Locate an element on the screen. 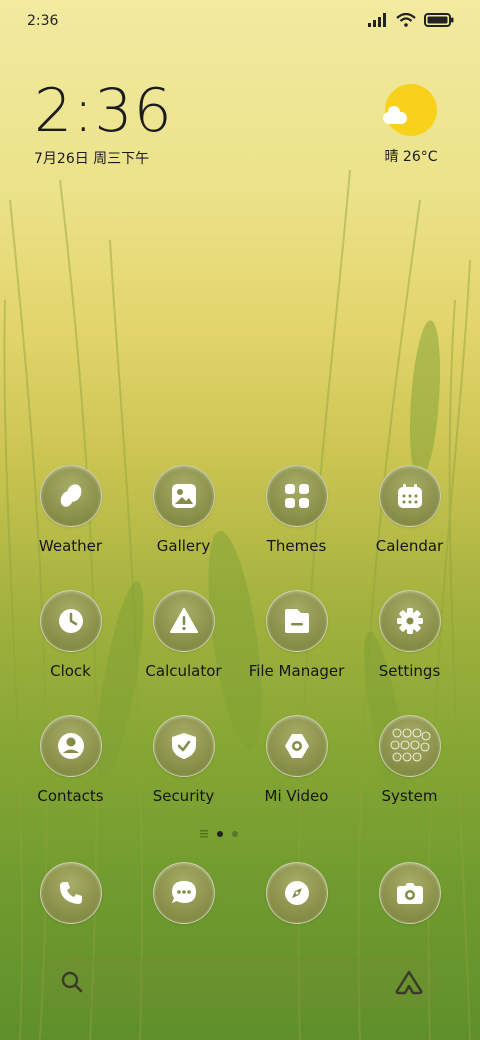  app-label: Clock is located at coordinates (70, 671).